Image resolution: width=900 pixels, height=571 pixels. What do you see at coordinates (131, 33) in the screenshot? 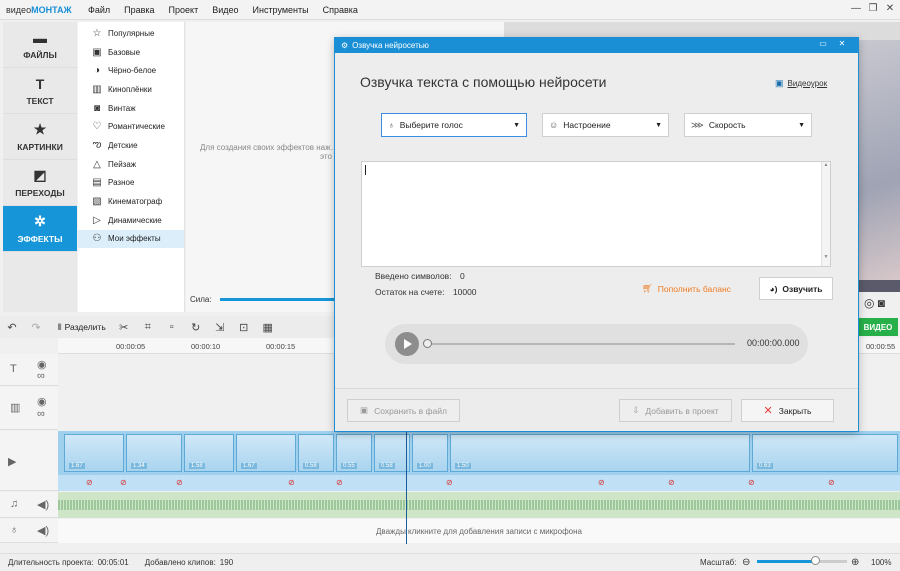
I see `effect-popular: ☆ Популярные` at bounding box center [131, 33].